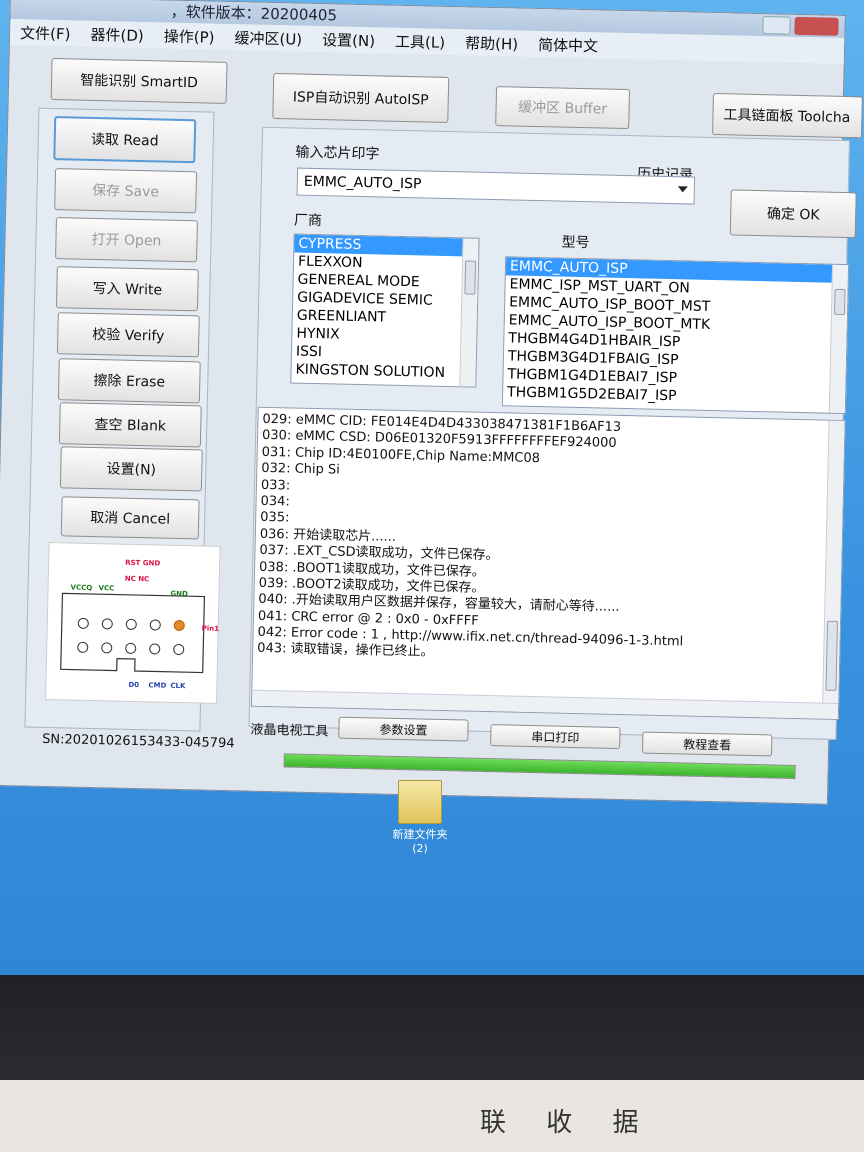 The height and width of the screenshot is (1152, 864). What do you see at coordinates (289, 731) in the screenshot?
I see `lcd-tools-label: 液晶电视工具` at bounding box center [289, 731].